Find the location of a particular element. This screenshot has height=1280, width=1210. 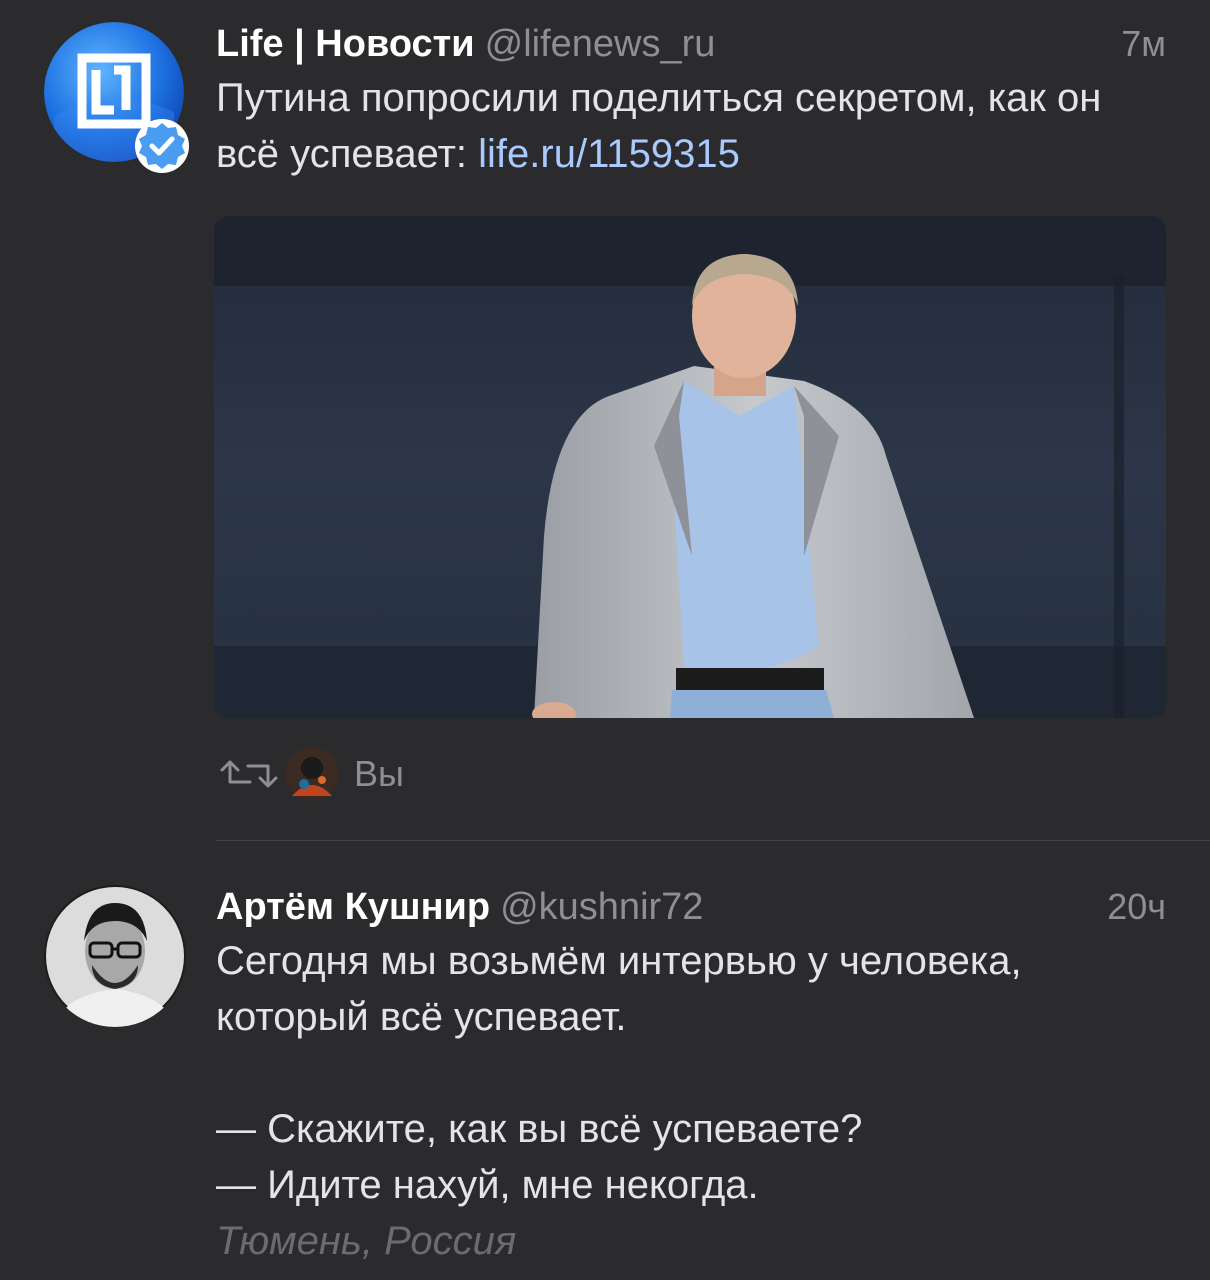

retweeted-by-row: Вы is located at coordinates (310, 774).